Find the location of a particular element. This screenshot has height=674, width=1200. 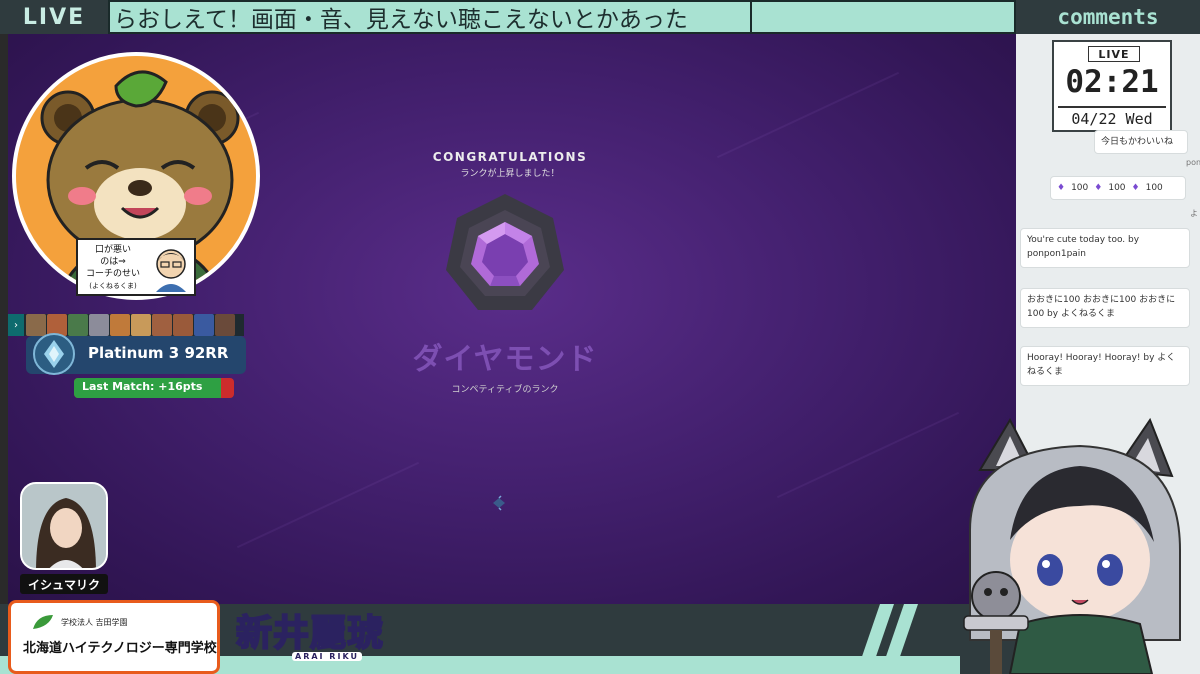

guest-avatar is located at coordinates (64, 526).